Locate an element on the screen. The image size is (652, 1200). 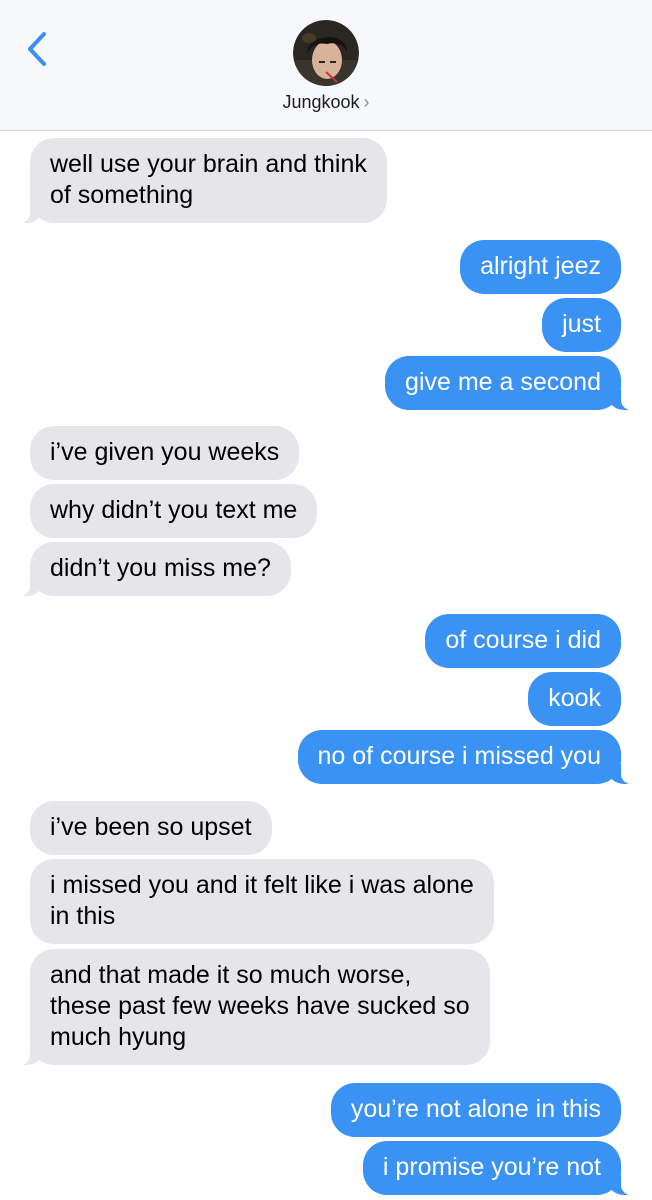
received-message-bubble: why didn’t you text me is located at coordinates (174, 511).